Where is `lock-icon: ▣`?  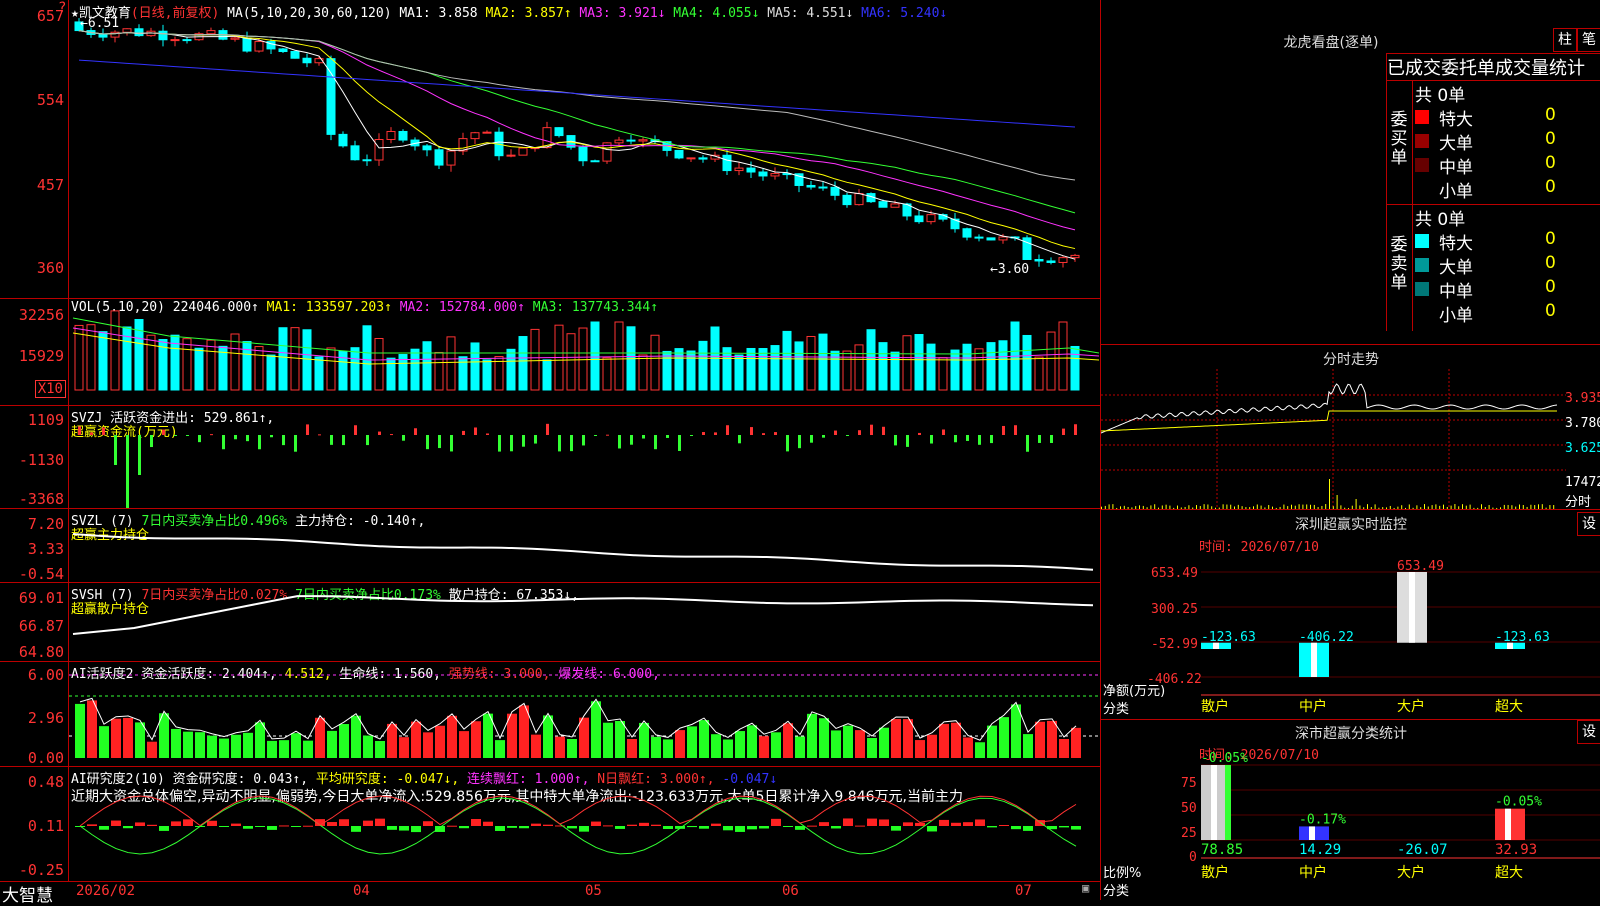 lock-icon: ▣ is located at coordinates (1085, 888).